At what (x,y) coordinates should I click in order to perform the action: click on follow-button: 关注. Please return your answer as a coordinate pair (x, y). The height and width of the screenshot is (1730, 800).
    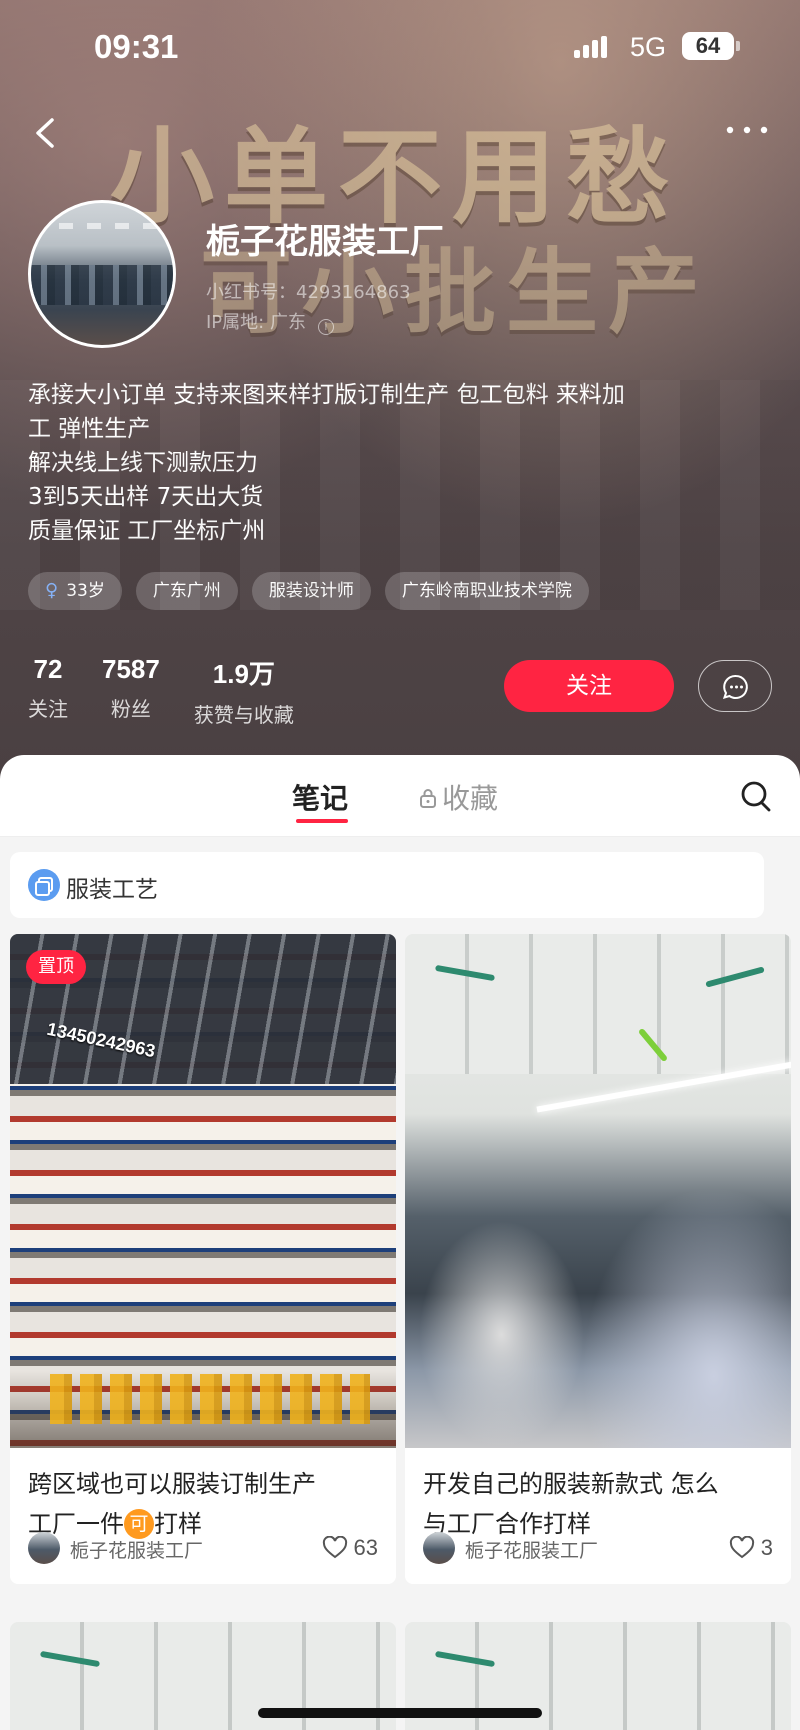
    Looking at the image, I should click on (589, 686).